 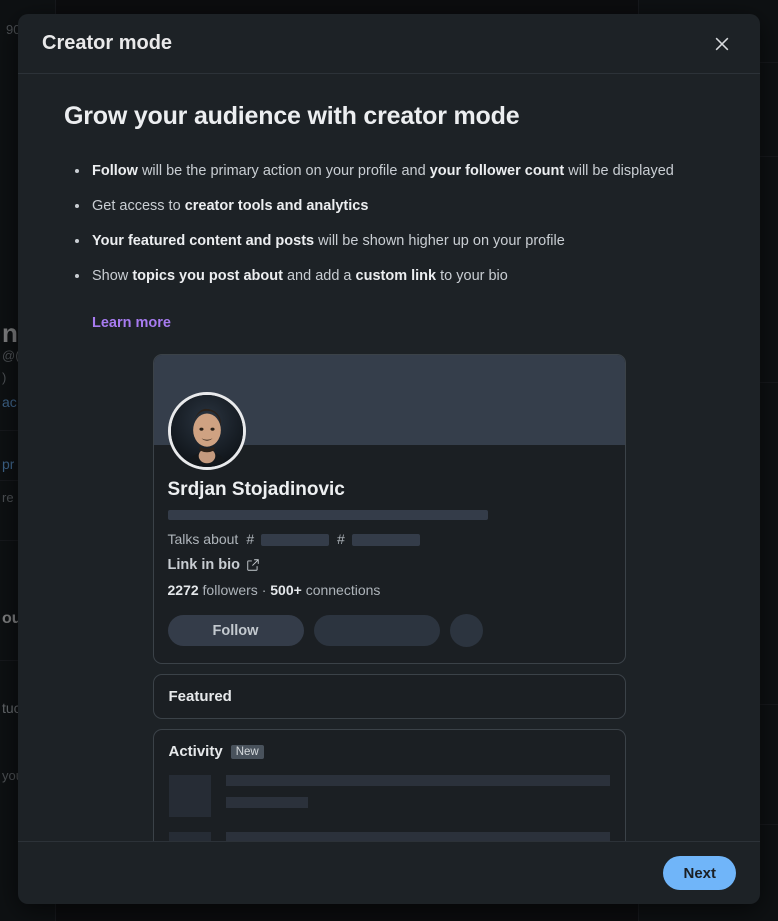 I want to click on avatar-photo, so click(x=206, y=431).